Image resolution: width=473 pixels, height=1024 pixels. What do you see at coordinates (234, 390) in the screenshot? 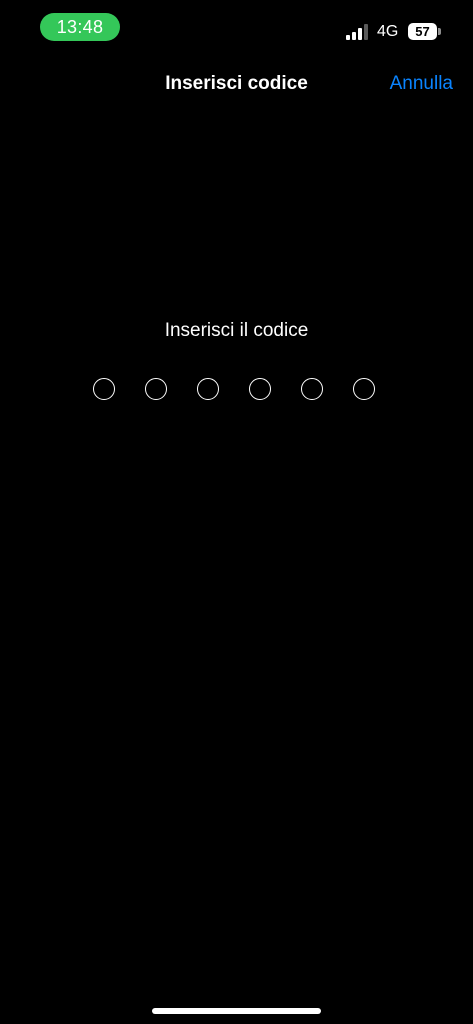
I see `passcode-dots` at bounding box center [234, 390].